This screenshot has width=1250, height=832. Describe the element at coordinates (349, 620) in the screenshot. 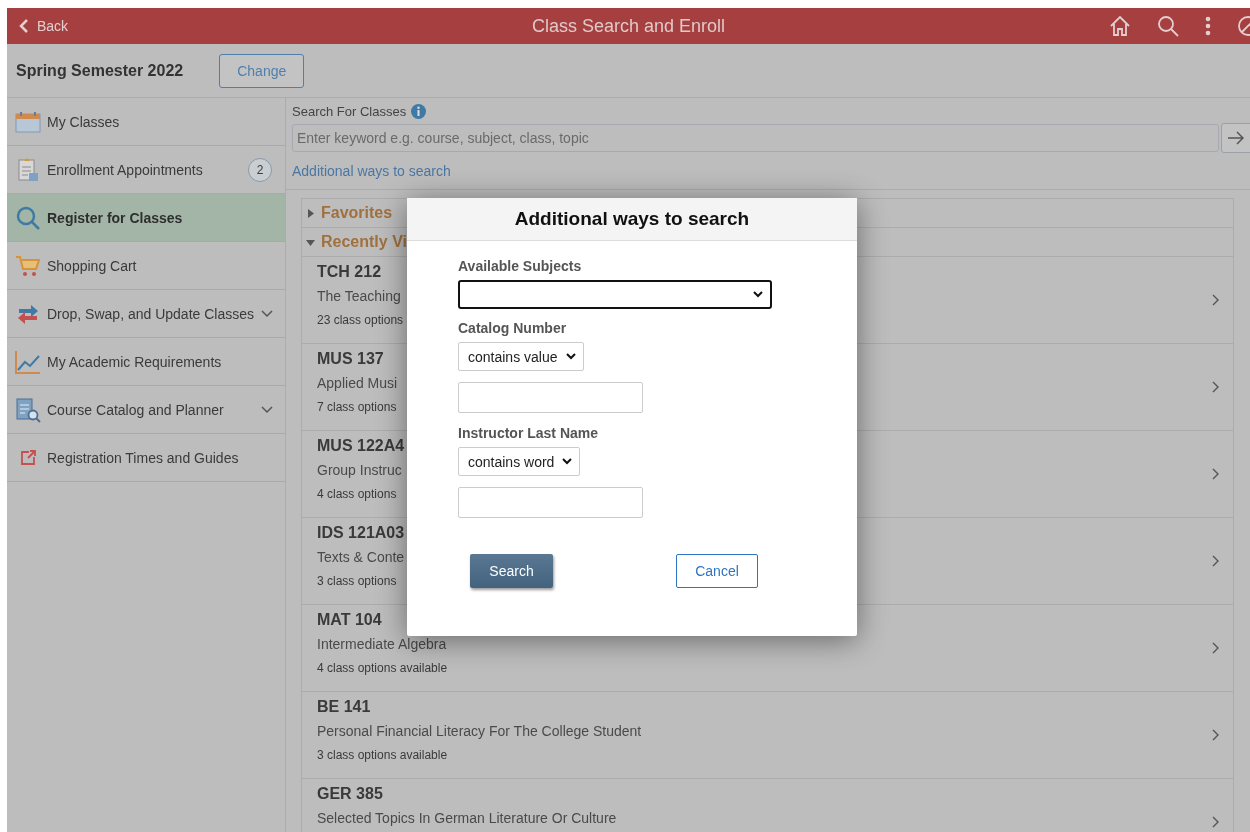

I see `course-code: MAT 104` at that location.